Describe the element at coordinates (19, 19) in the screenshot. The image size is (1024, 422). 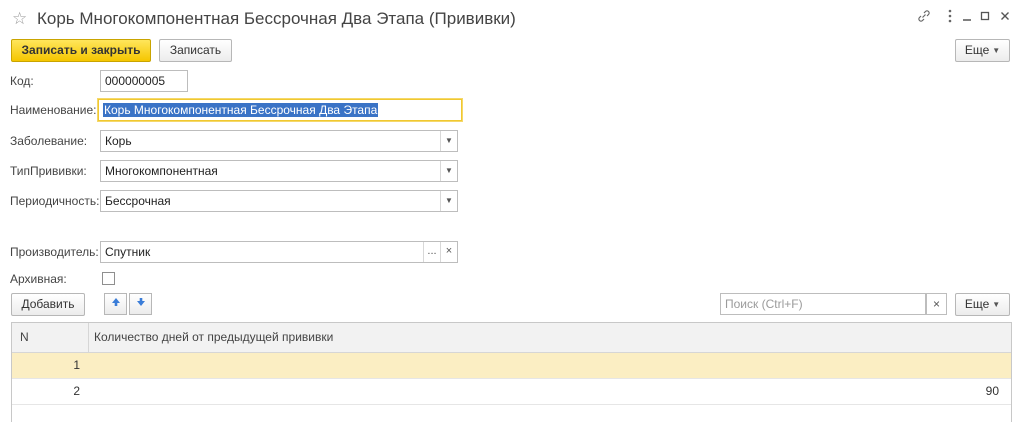
I see `star-icon: ☆` at that location.